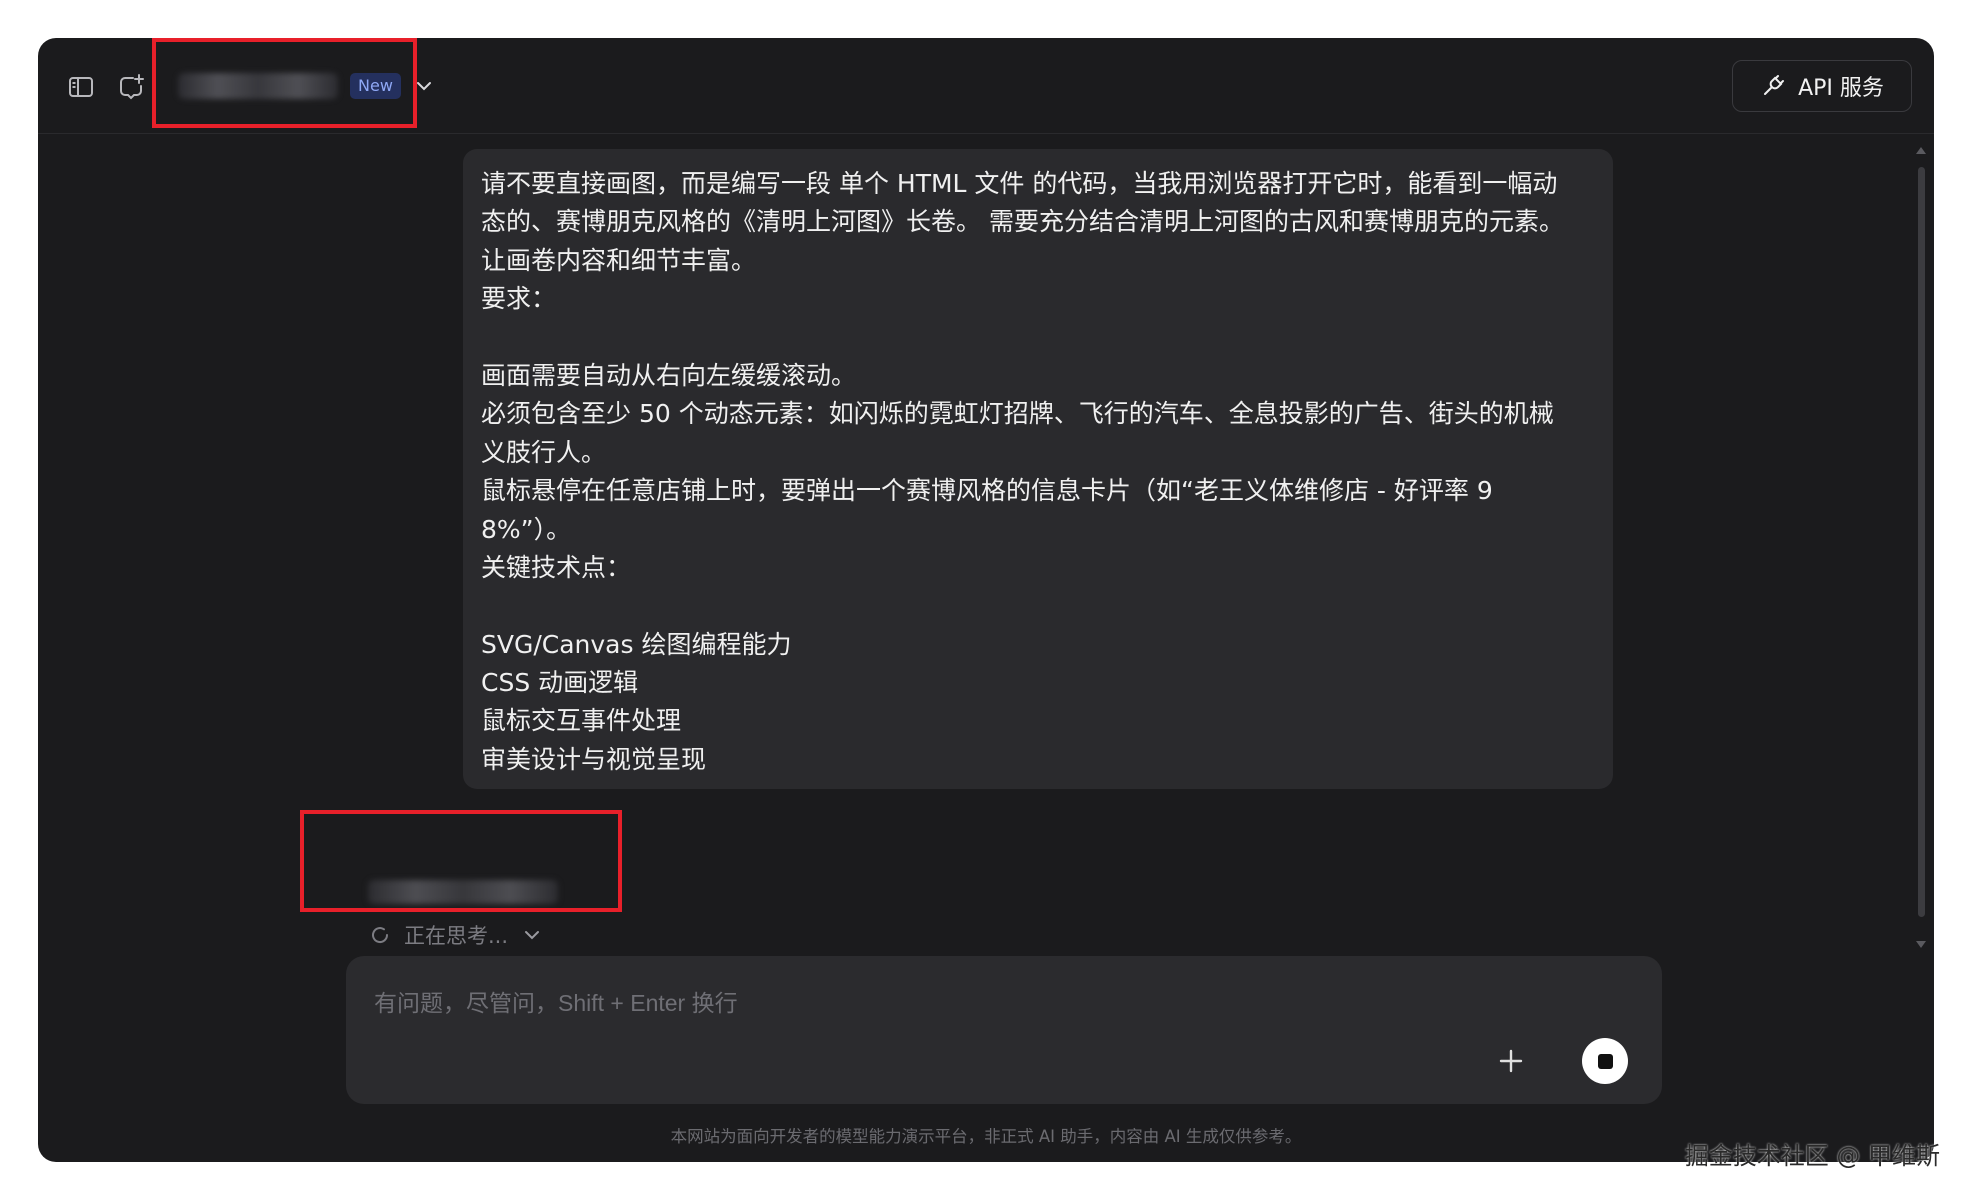  I want to click on message-line: 义肢行人。, so click(544, 452).